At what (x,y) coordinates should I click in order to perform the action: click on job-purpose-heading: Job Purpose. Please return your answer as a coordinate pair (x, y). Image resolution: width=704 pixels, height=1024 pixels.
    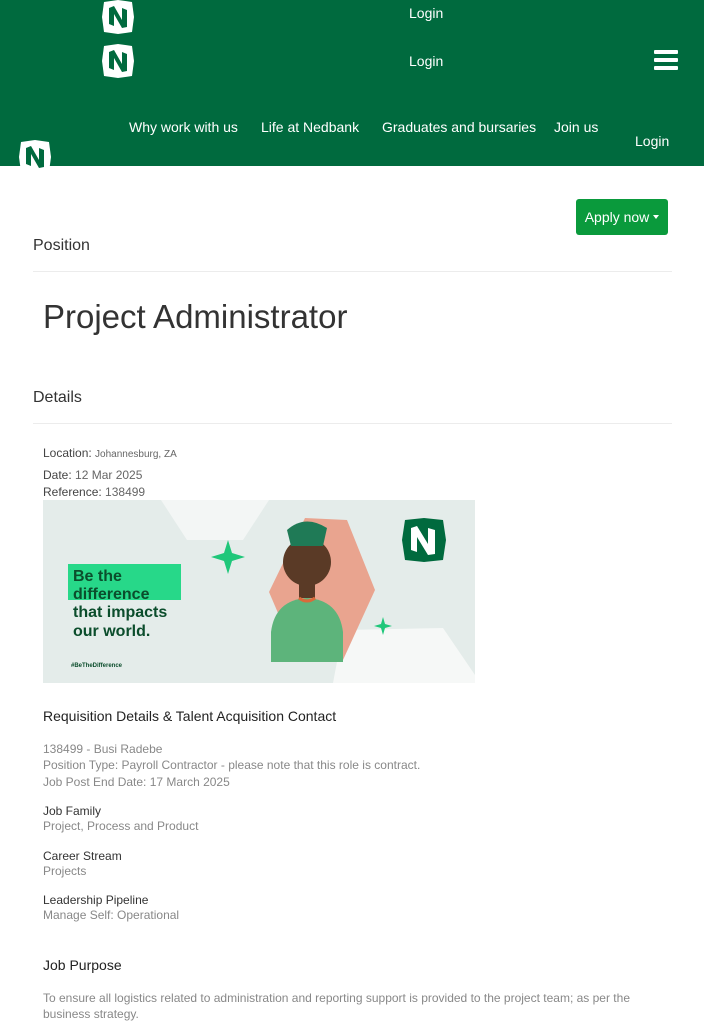
    Looking at the image, I should click on (82, 965).